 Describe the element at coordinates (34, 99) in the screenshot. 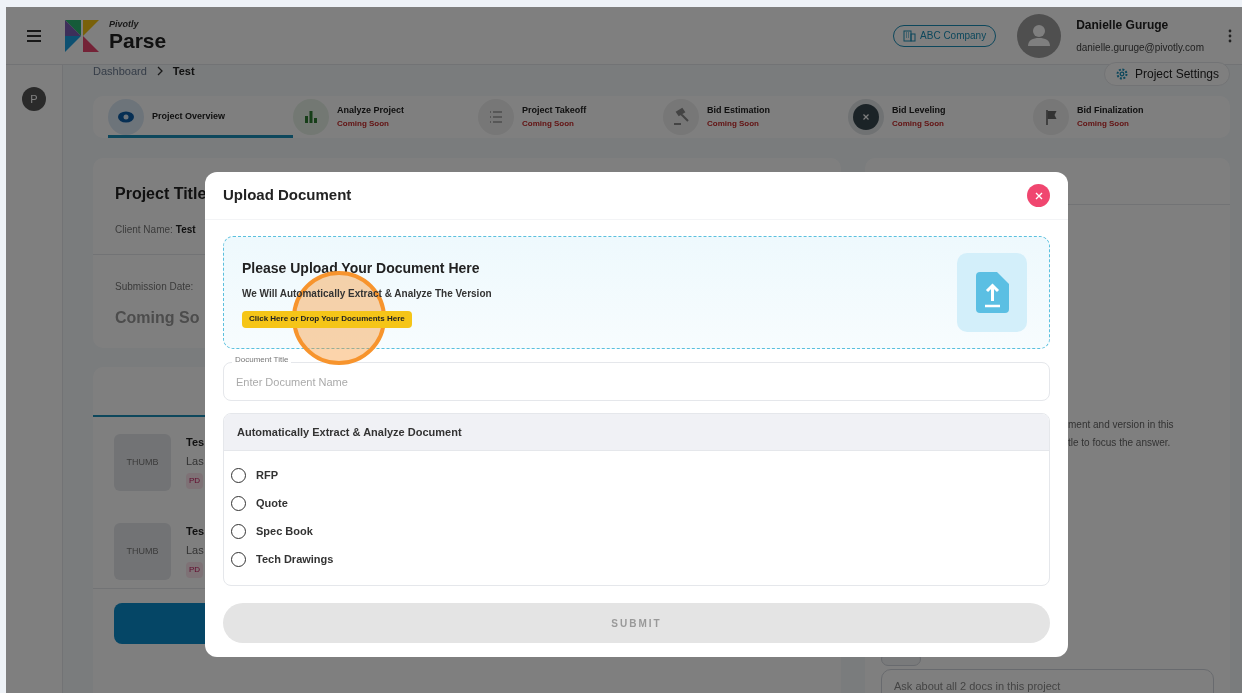

I see `project-avatar: P` at that location.